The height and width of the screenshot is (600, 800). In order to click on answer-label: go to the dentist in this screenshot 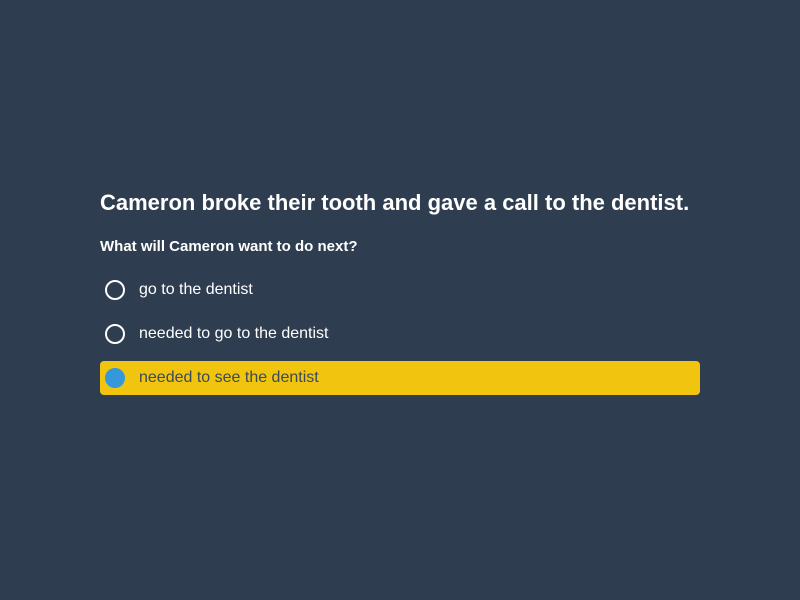, I will do `click(196, 289)`.